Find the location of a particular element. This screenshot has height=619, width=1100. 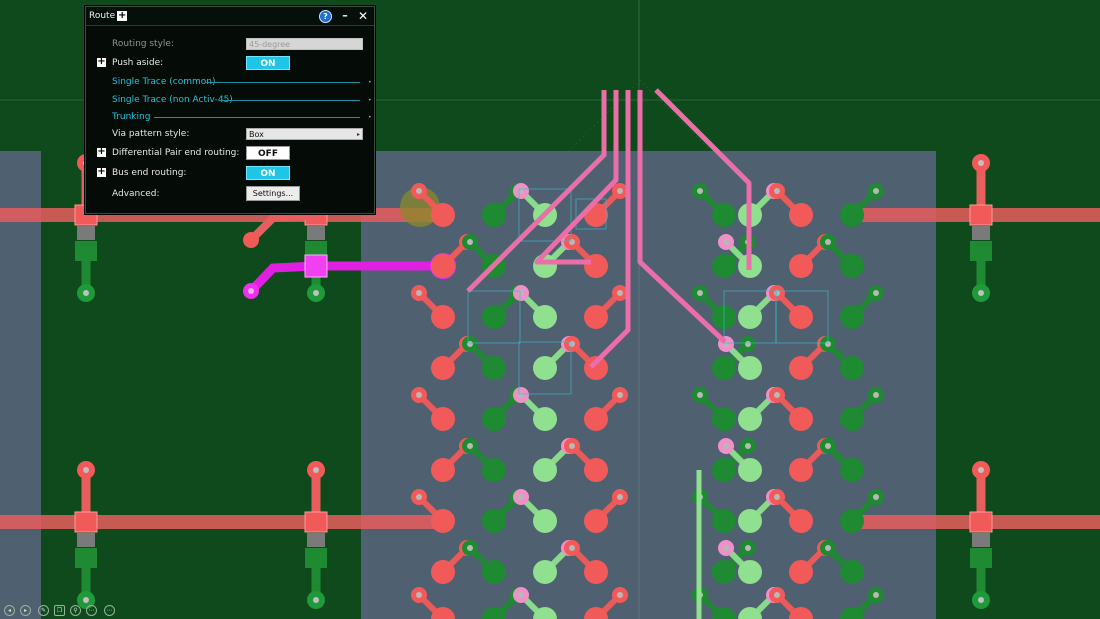

diff-pair-toggle: OFF is located at coordinates (268, 153).